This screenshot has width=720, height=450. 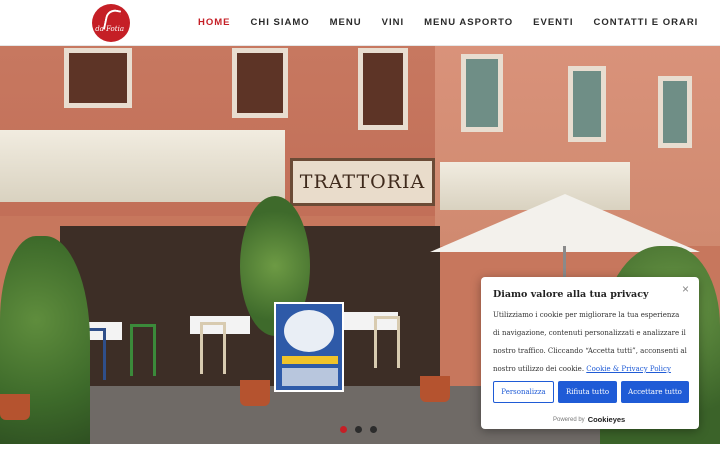 I want to click on menu-poster, so click(x=309, y=347).